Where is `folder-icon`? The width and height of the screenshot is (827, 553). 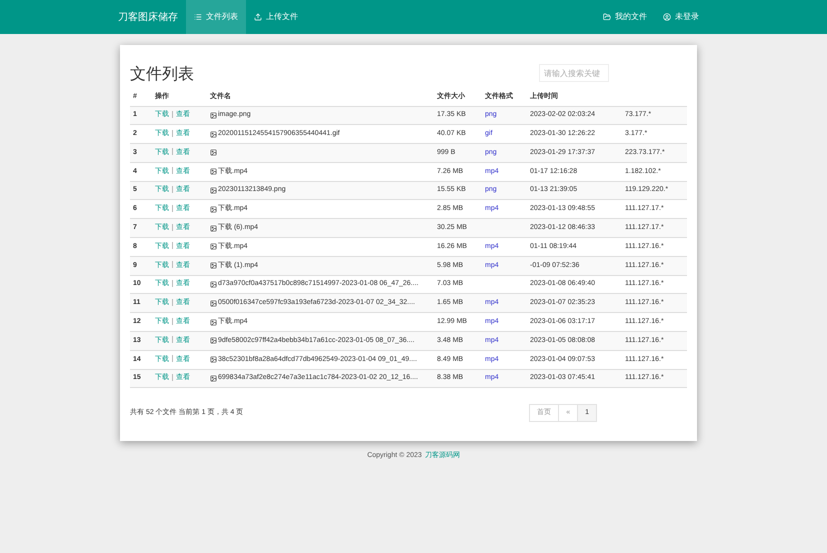
folder-icon is located at coordinates (607, 17).